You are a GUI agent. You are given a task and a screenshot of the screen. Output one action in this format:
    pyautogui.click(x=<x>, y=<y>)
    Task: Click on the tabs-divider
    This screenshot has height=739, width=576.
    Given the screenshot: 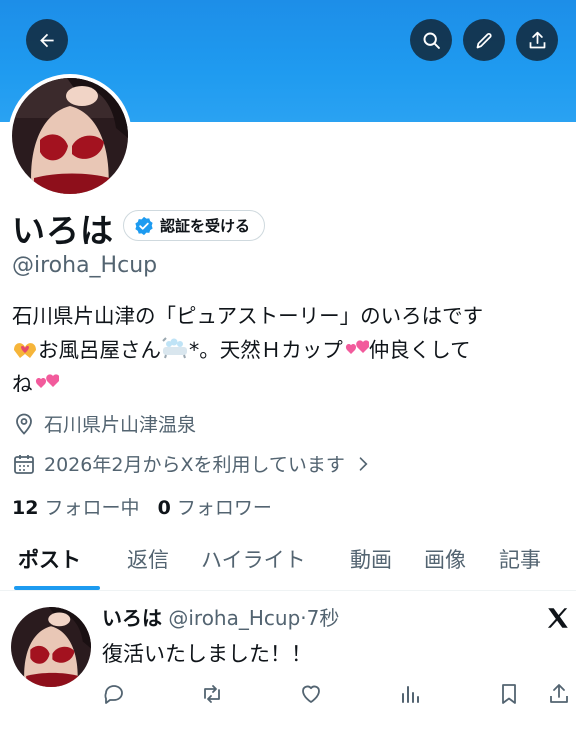 What is the action you would take?
    pyautogui.click(x=288, y=590)
    